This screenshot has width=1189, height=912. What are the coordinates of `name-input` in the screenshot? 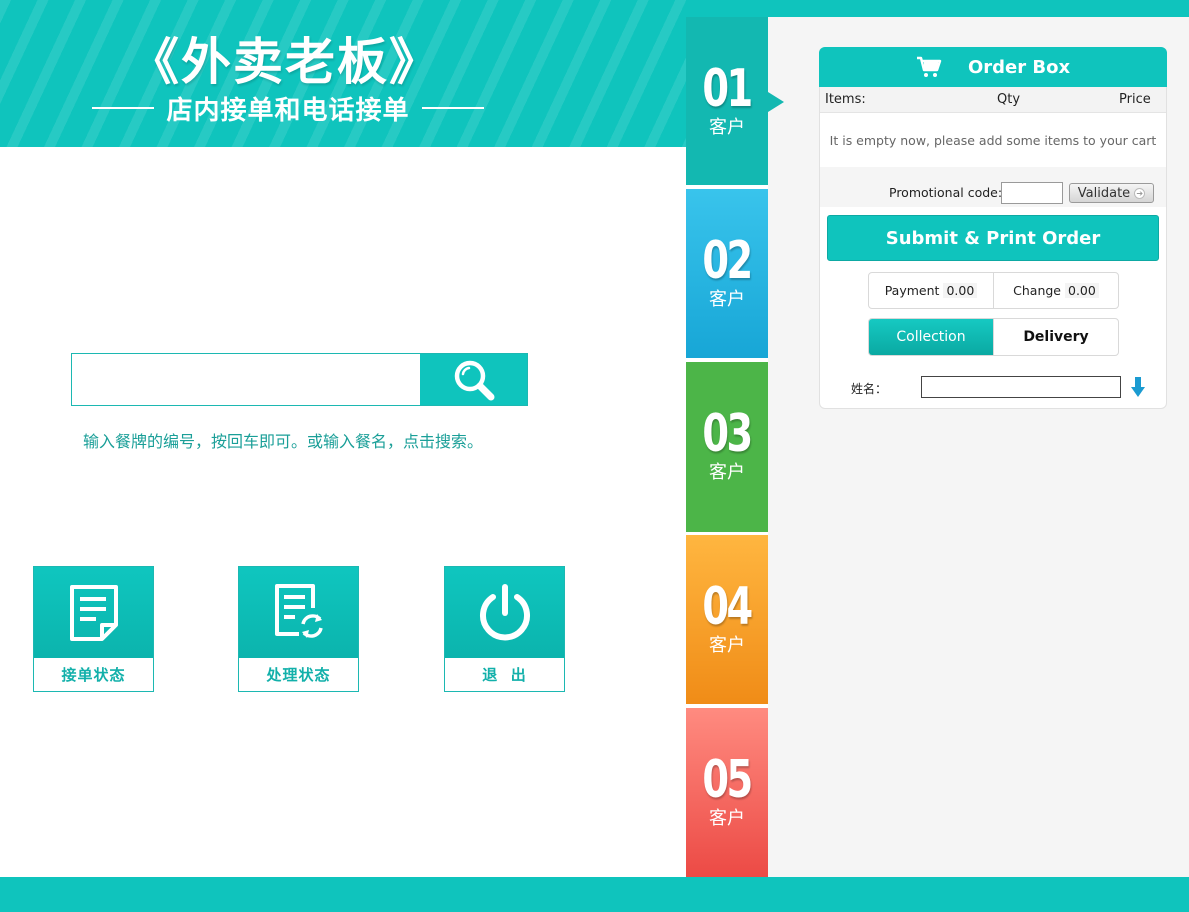 It's located at (1021, 387).